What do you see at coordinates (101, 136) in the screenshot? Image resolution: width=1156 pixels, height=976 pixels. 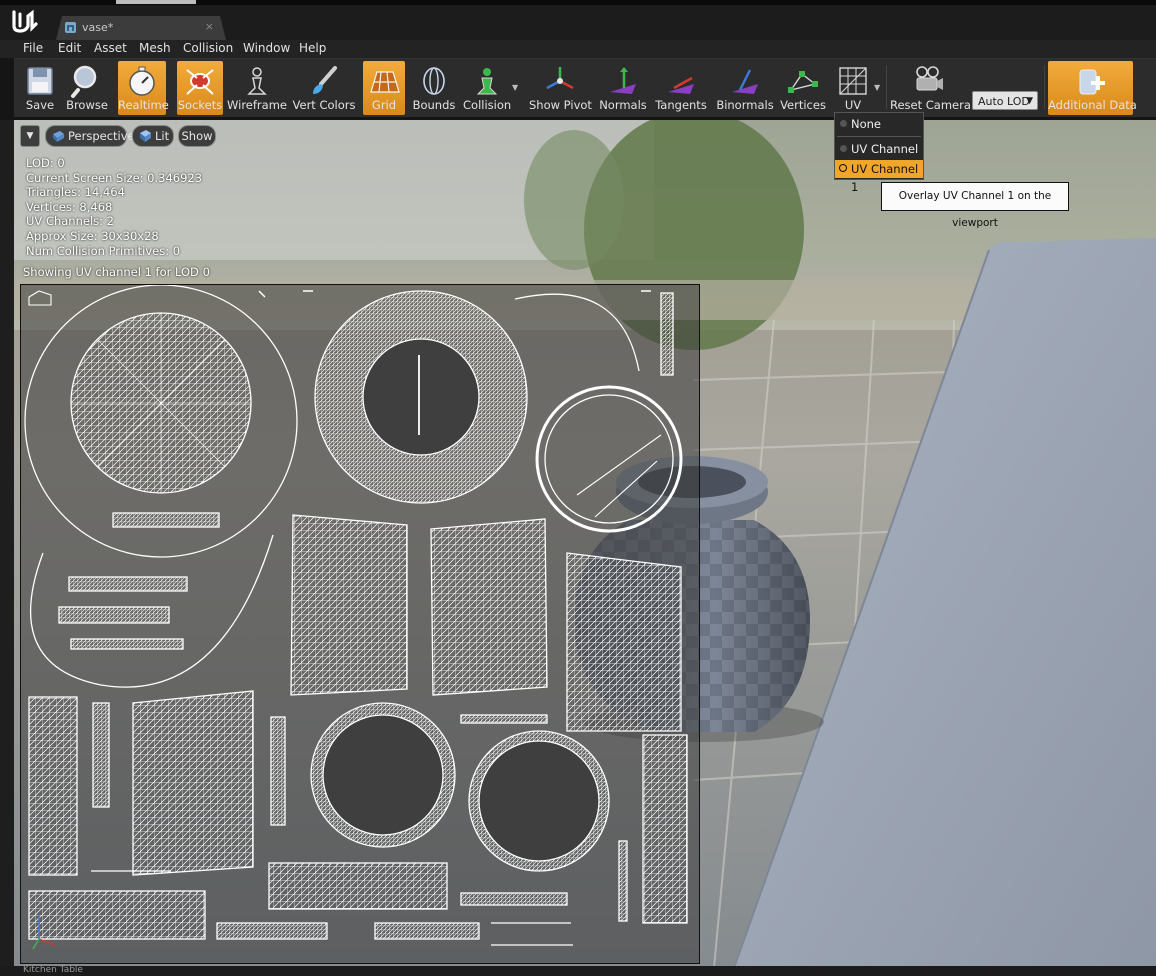 I see `perspective-label: Perspective` at bounding box center [101, 136].